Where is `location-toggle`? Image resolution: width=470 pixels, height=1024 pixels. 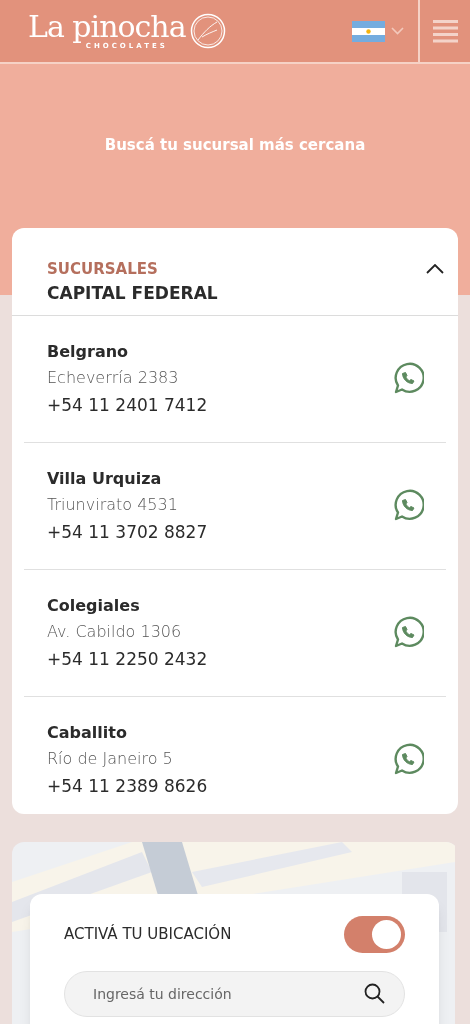 location-toggle is located at coordinates (374, 934).